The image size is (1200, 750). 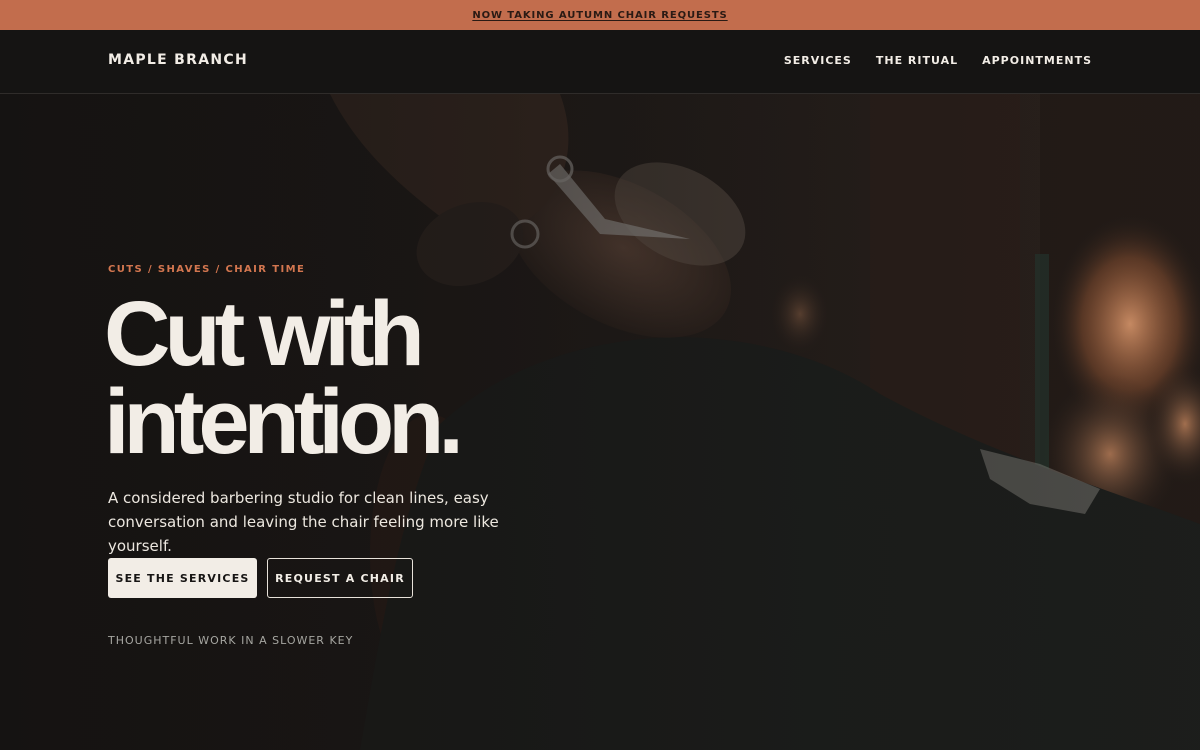 I want to click on brand-logo: MAPLE BRANCH, so click(x=178, y=60).